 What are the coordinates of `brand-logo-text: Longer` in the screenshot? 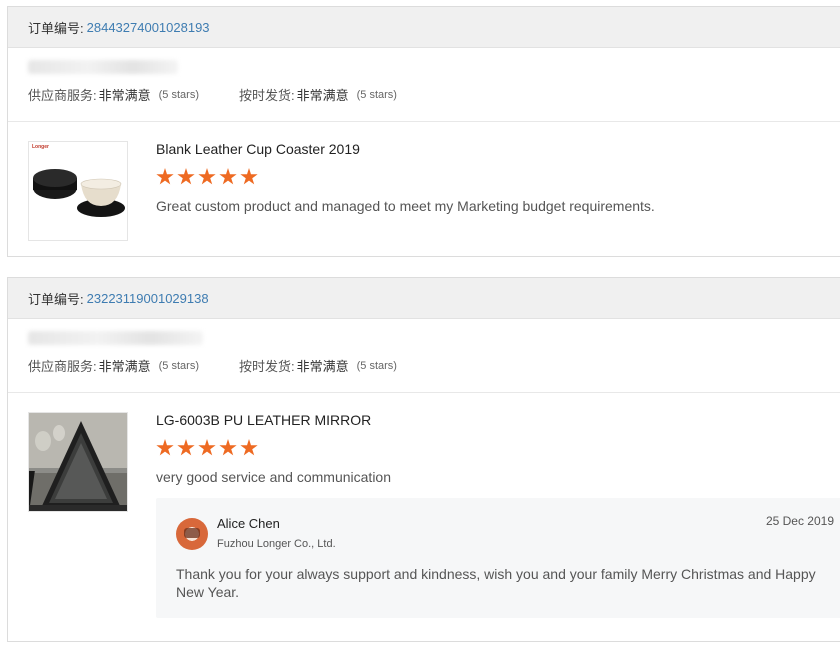 It's located at (40, 147).